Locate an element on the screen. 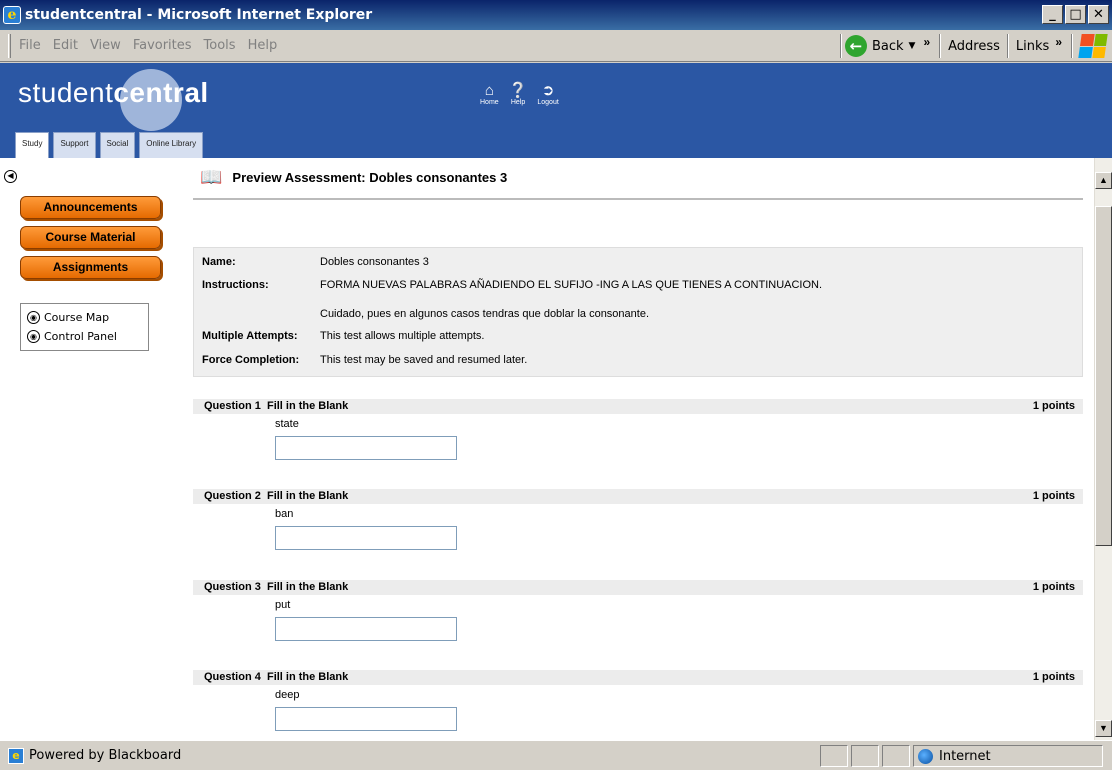 Image resolution: width=1112 pixels, height=770 pixels. question-header: Question 2 Fill in the Blank 1 points is located at coordinates (638, 496).